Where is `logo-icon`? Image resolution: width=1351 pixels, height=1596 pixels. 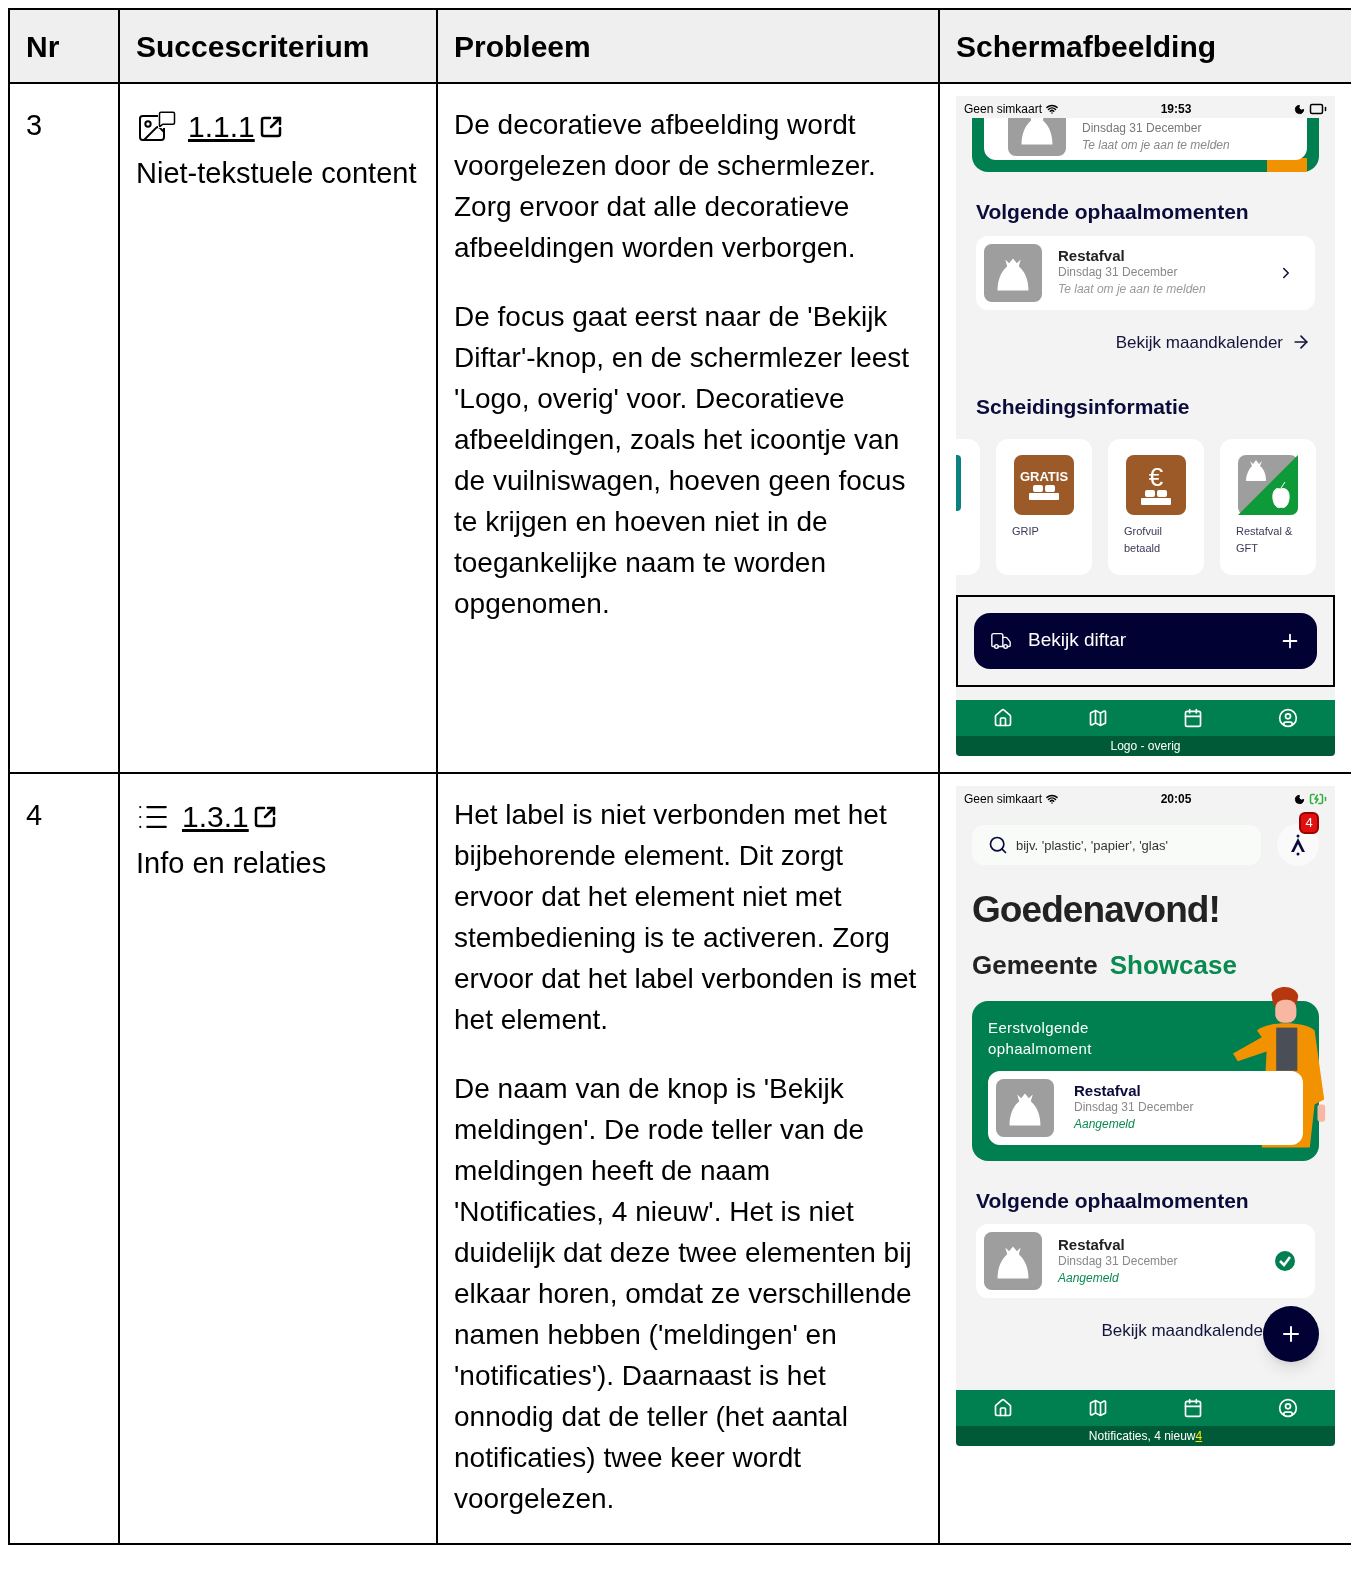
logo-icon is located at coordinates (1298, 845).